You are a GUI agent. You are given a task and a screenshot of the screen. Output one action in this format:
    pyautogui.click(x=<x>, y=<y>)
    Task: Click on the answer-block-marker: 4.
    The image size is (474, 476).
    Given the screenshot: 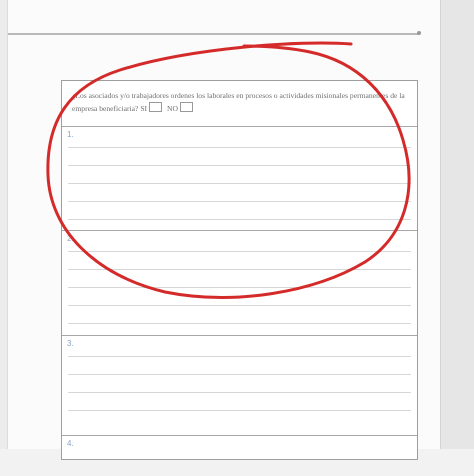 What is the action you would take?
    pyautogui.click(x=70, y=443)
    